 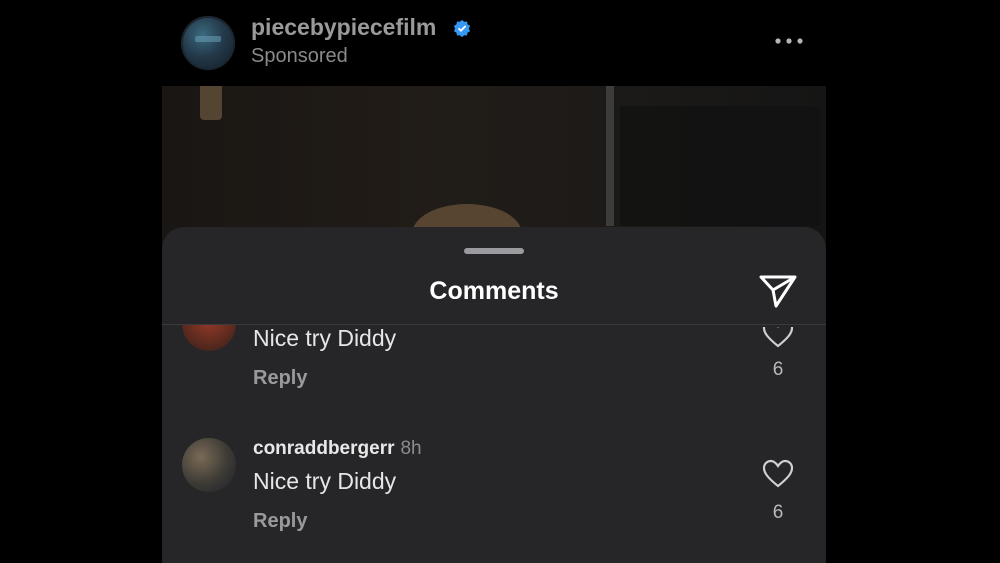 I want to click on account-name: piecebypiecefilm, so click(x=343, y=27).